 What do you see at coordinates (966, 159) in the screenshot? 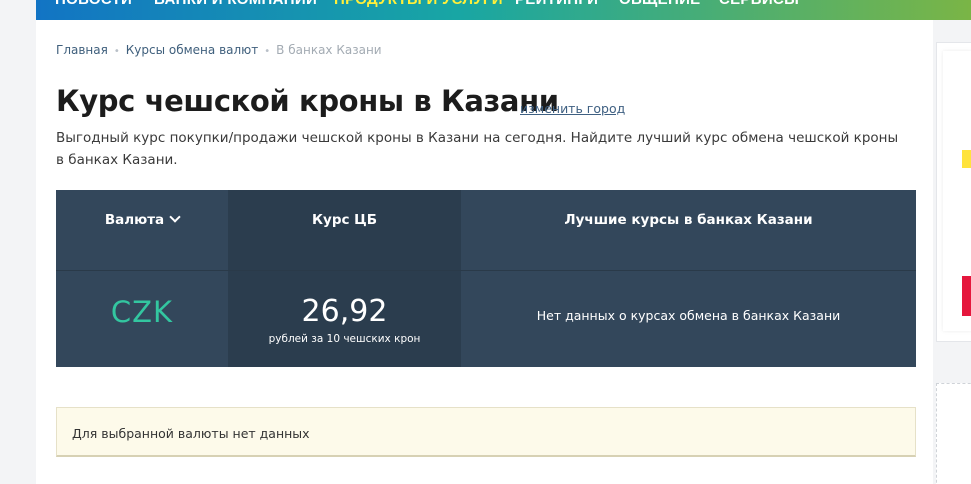
I see `sidebar-highlight` at bounding box center [966, 159].